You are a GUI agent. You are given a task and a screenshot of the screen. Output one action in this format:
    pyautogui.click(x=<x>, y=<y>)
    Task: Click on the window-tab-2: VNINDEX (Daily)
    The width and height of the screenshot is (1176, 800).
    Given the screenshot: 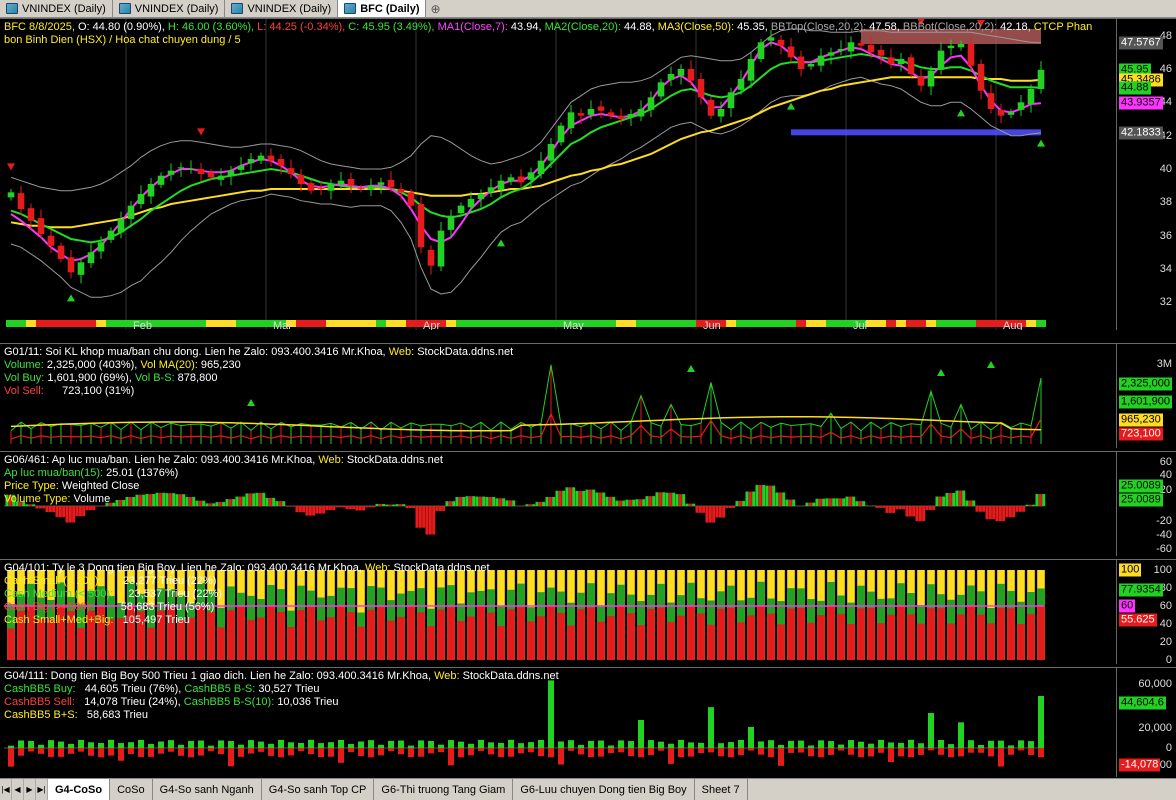 What is the action you would take?
    pyautogui.click(x=282, y=8)
    